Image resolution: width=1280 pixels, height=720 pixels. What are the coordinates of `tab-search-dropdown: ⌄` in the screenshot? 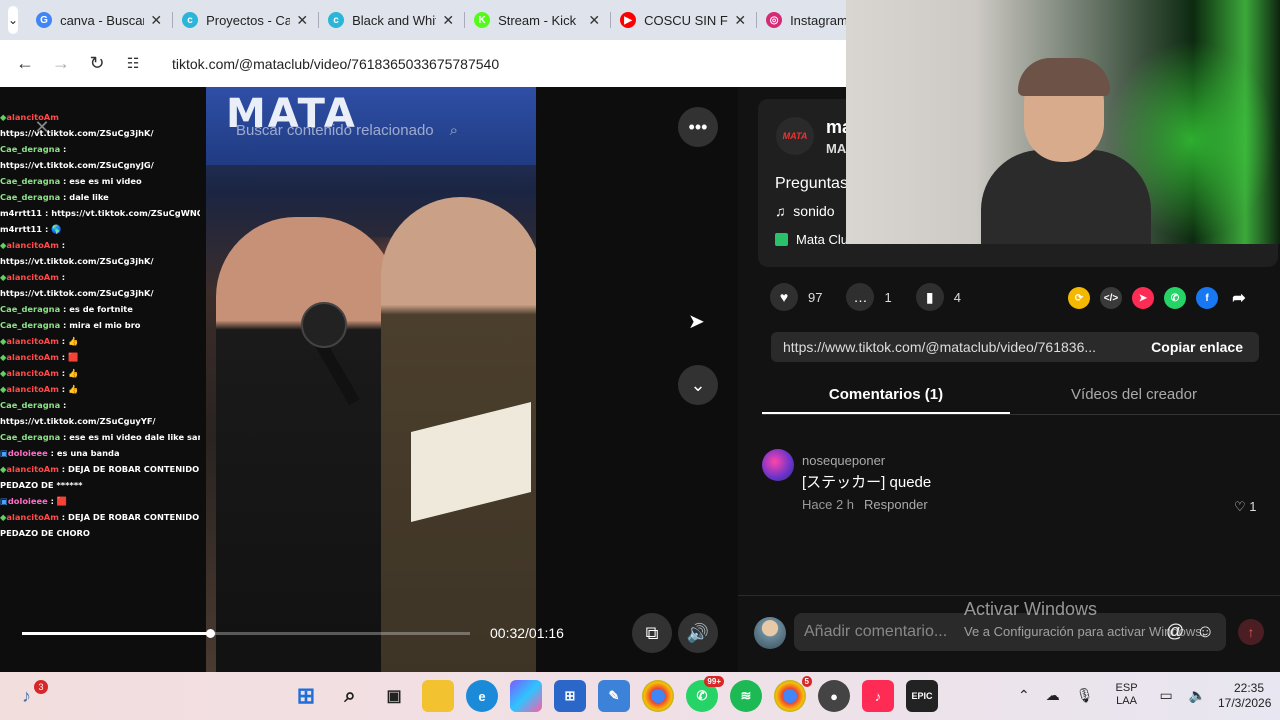 It's located at (13, 20).